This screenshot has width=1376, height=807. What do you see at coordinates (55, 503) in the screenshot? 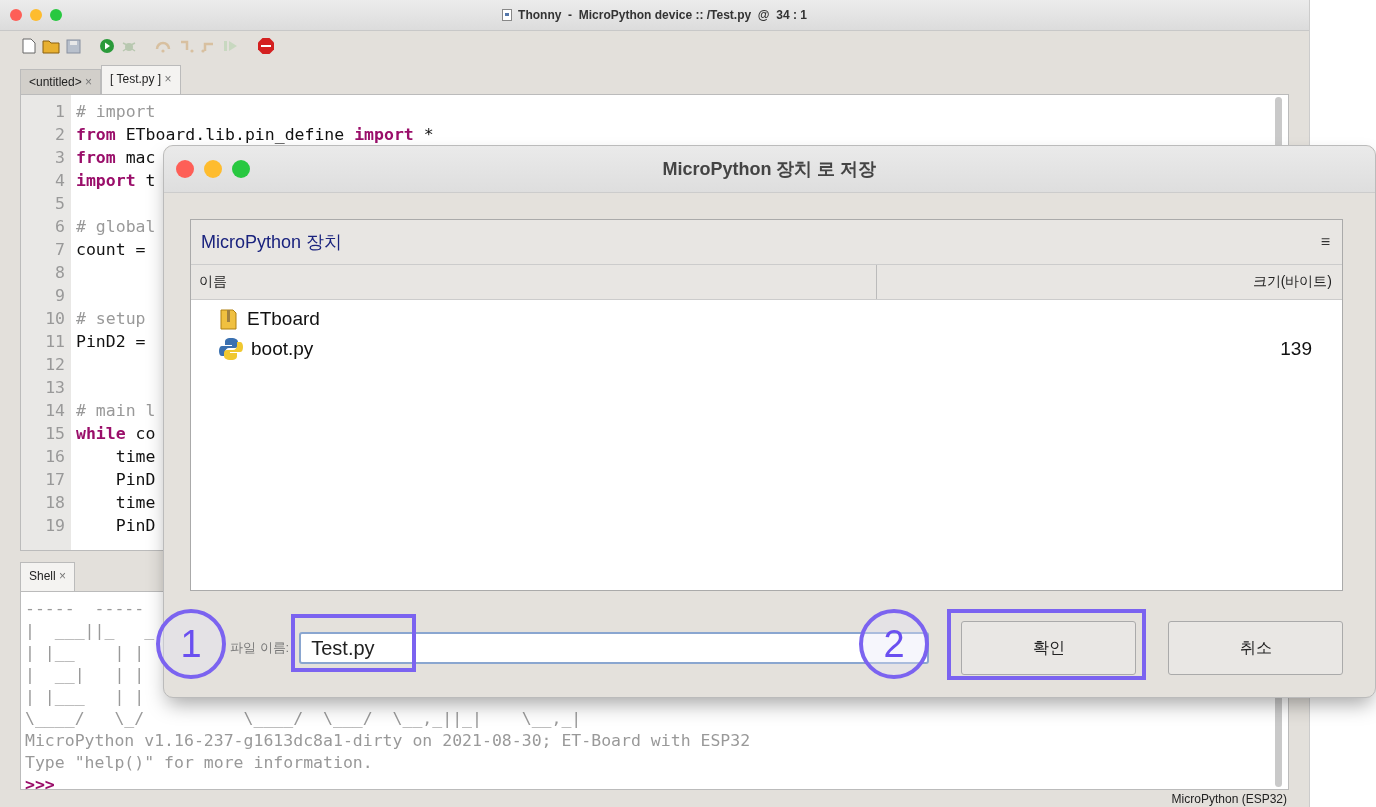
I see `line-number: 18` at bounding box center [55, 503].